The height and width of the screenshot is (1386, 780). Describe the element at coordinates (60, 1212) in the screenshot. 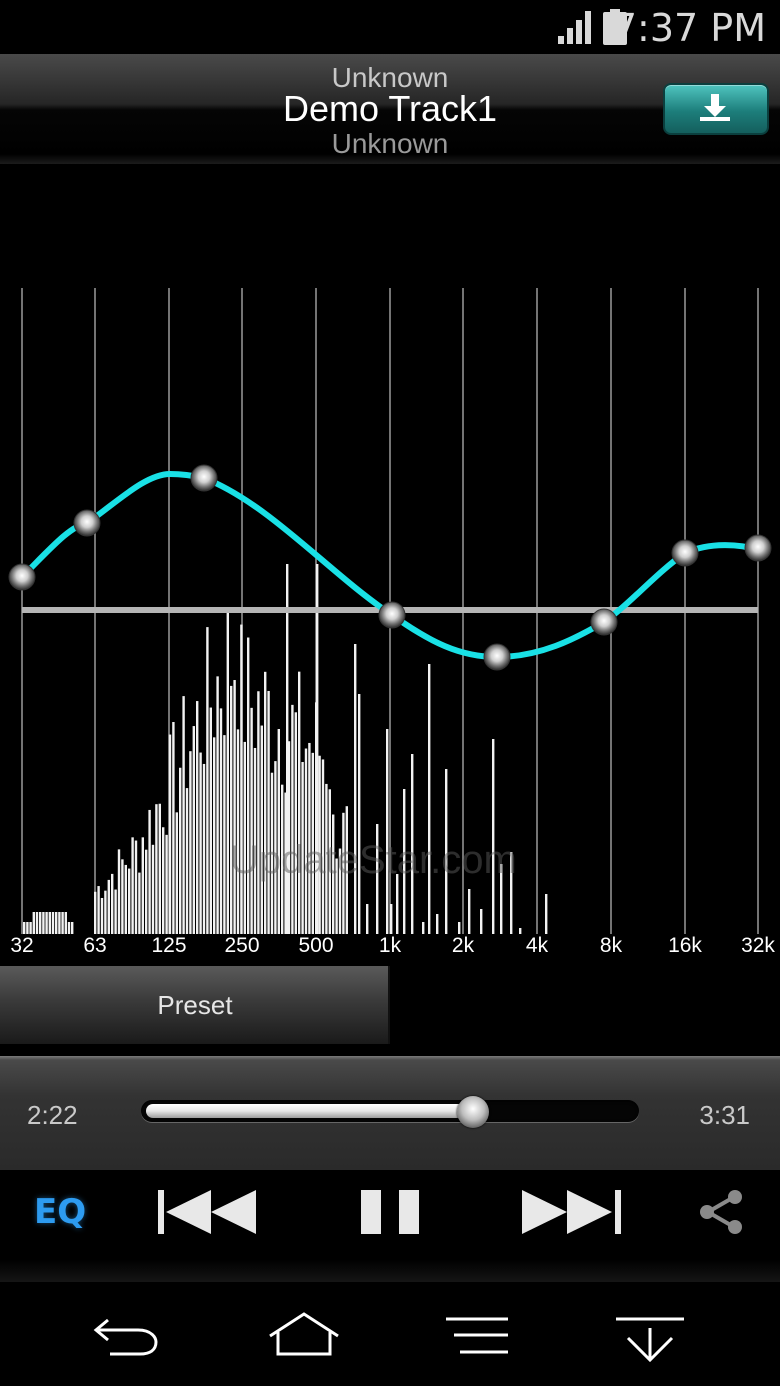

I see `eq-button: EQ` at that location.